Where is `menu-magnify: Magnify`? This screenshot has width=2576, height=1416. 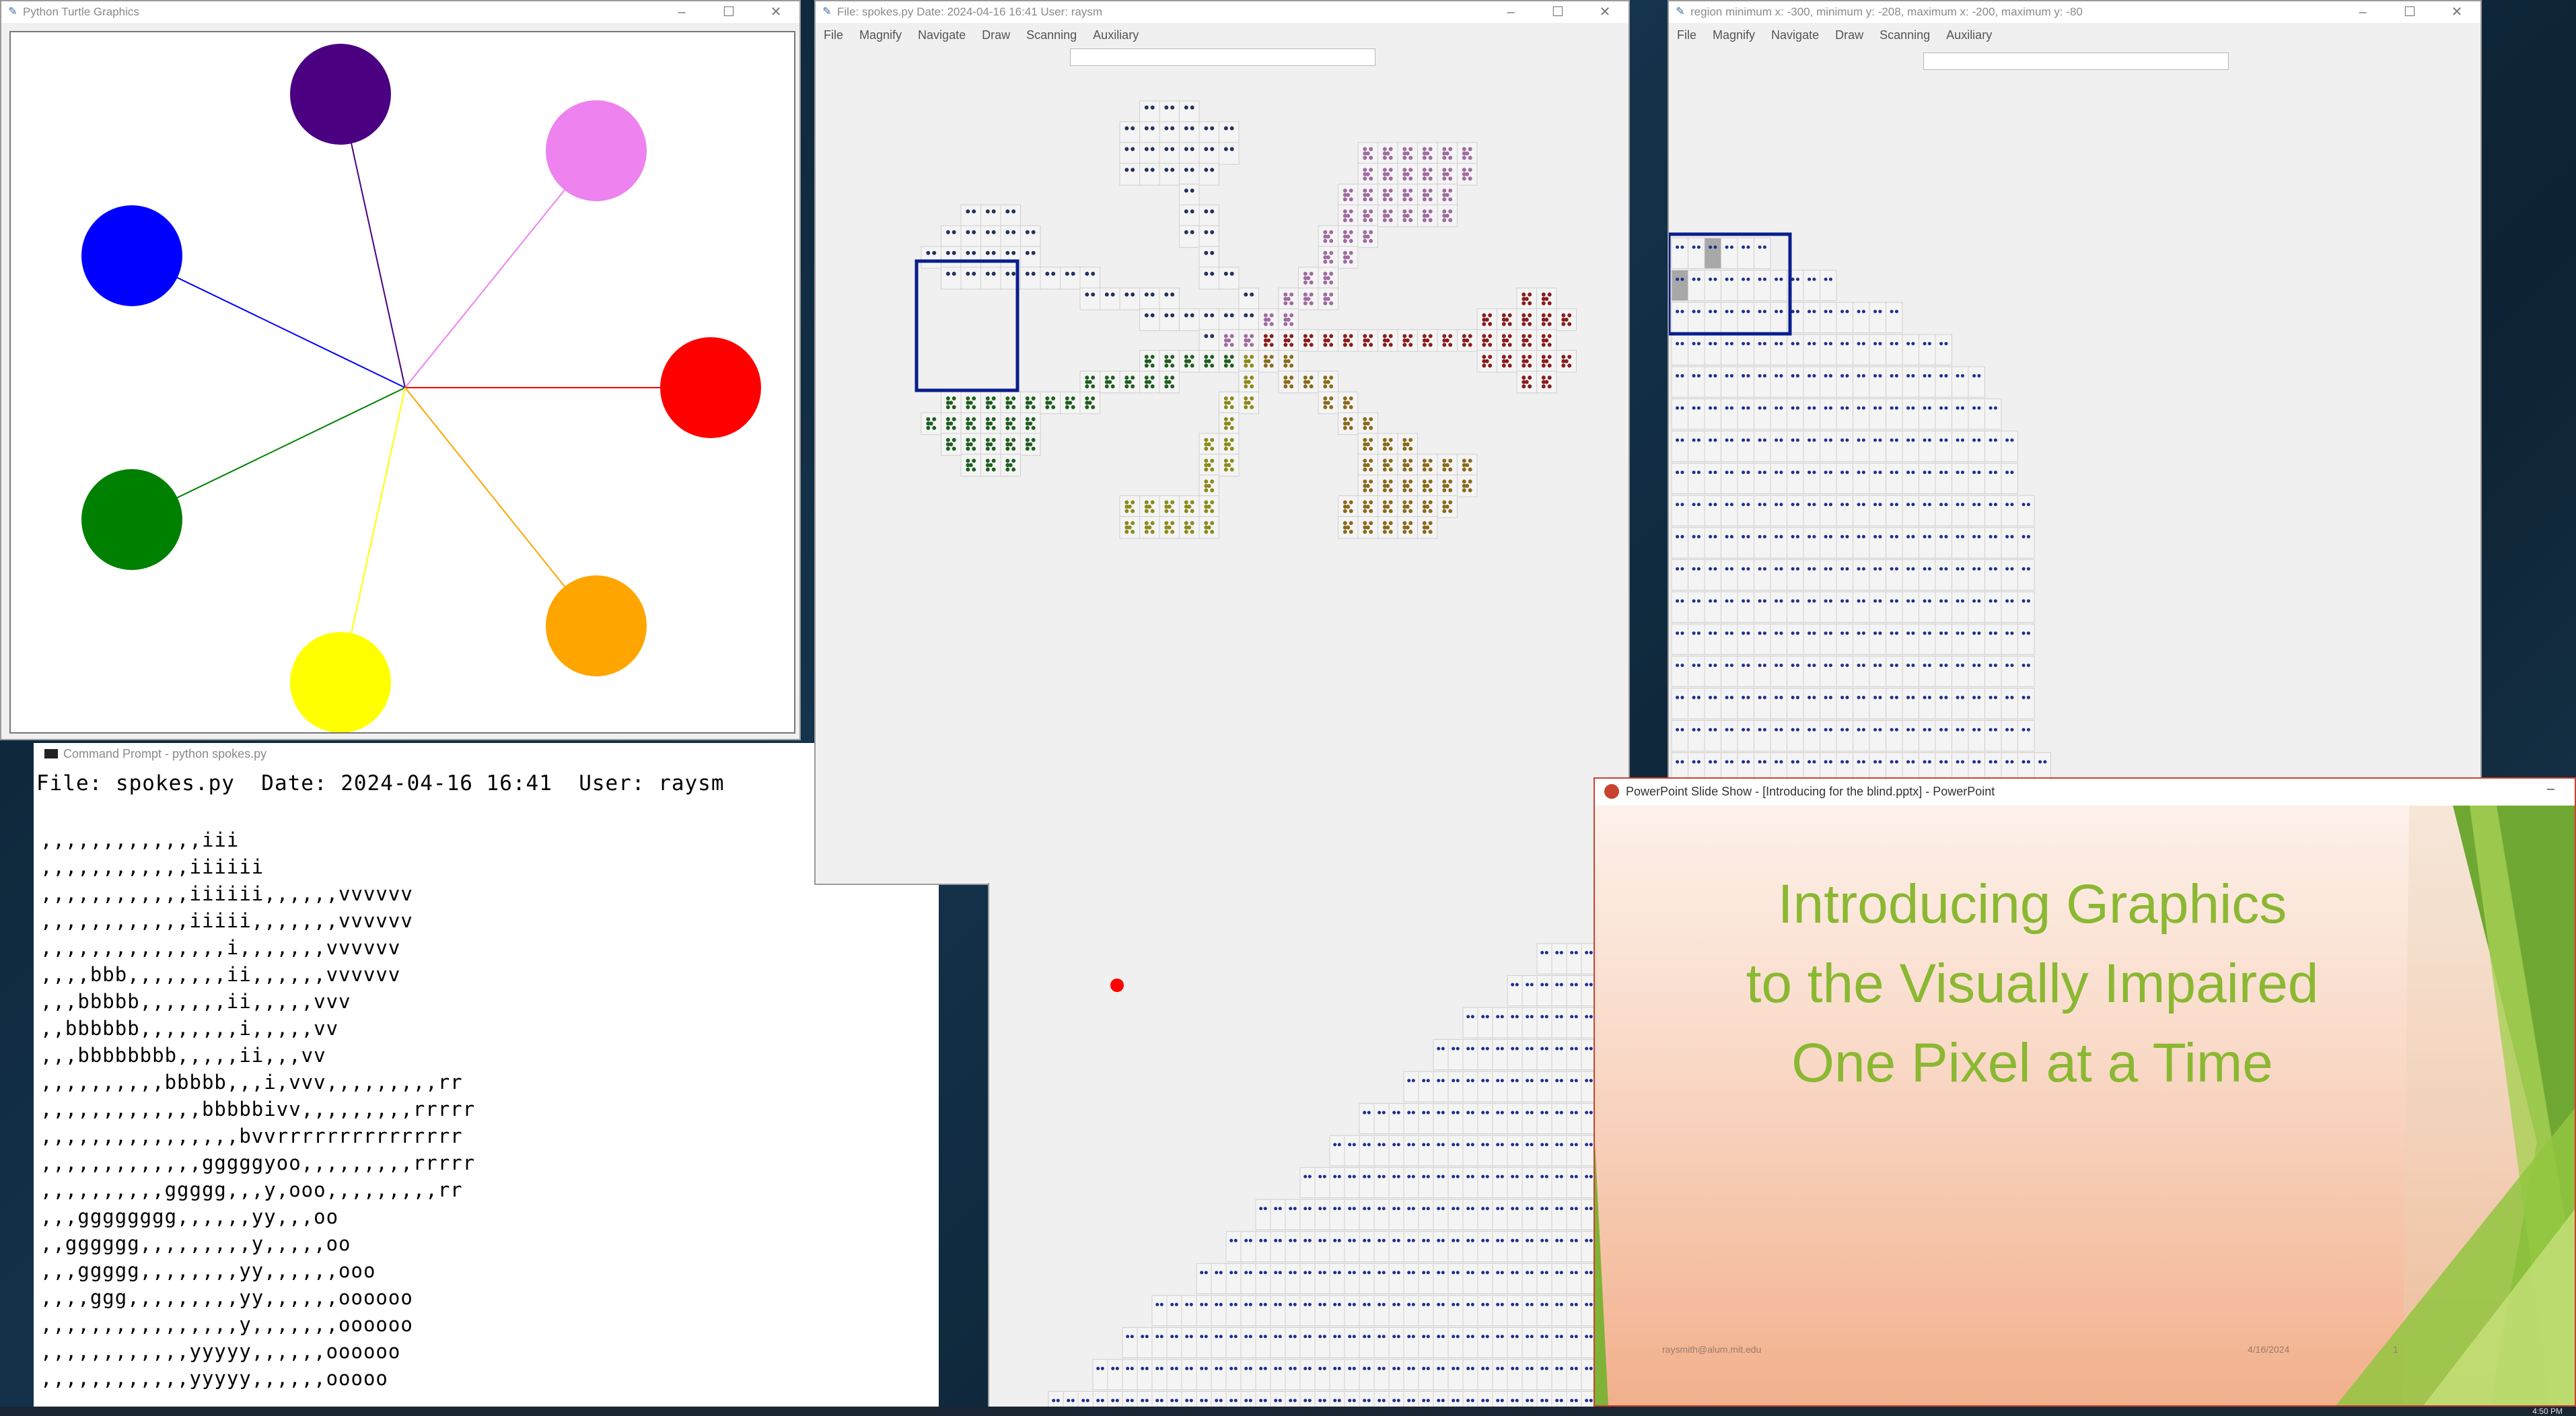
menu-magnify: Magnify is located at coordinates (880, 36).